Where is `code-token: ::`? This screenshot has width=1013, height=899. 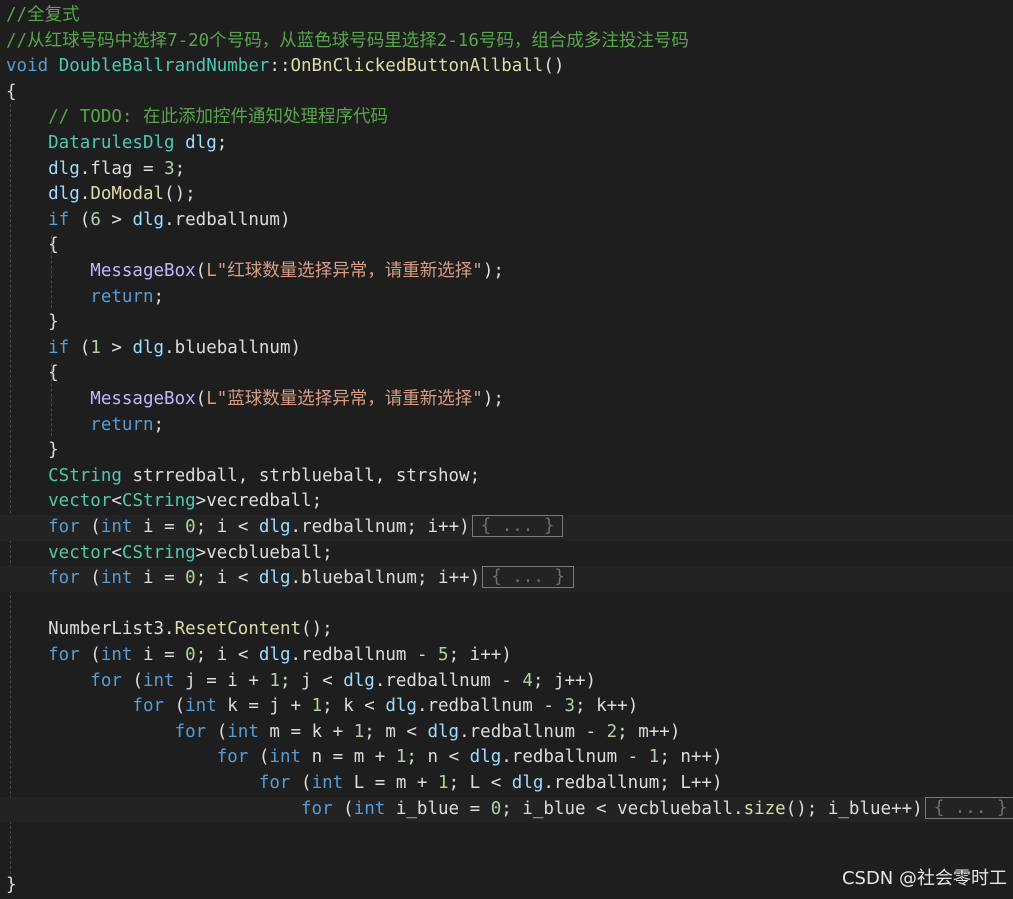
code-token: :: is located at coordinates (280, 66).